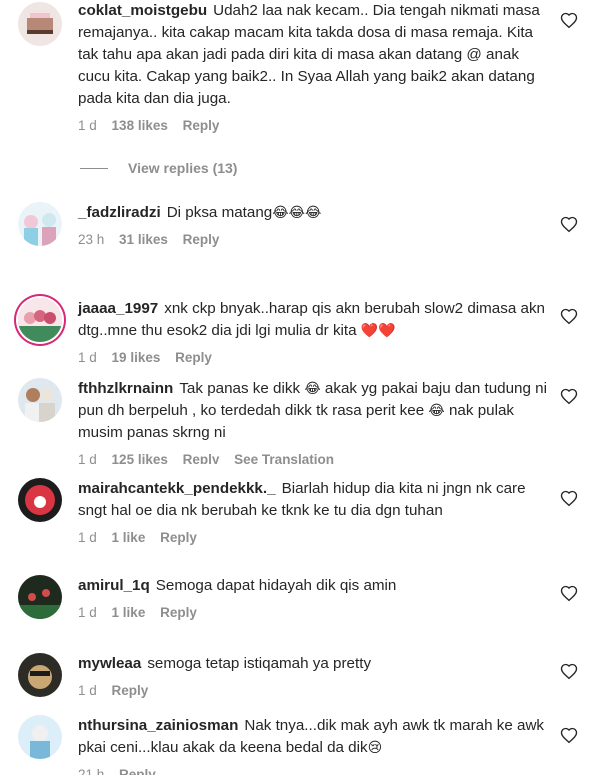 Image resolution: width=590 pixels, height=776 pixels. Describe the element at coordinates (142, 10) in the screenshot. I see `username: coklat_moistgebu` at that location.